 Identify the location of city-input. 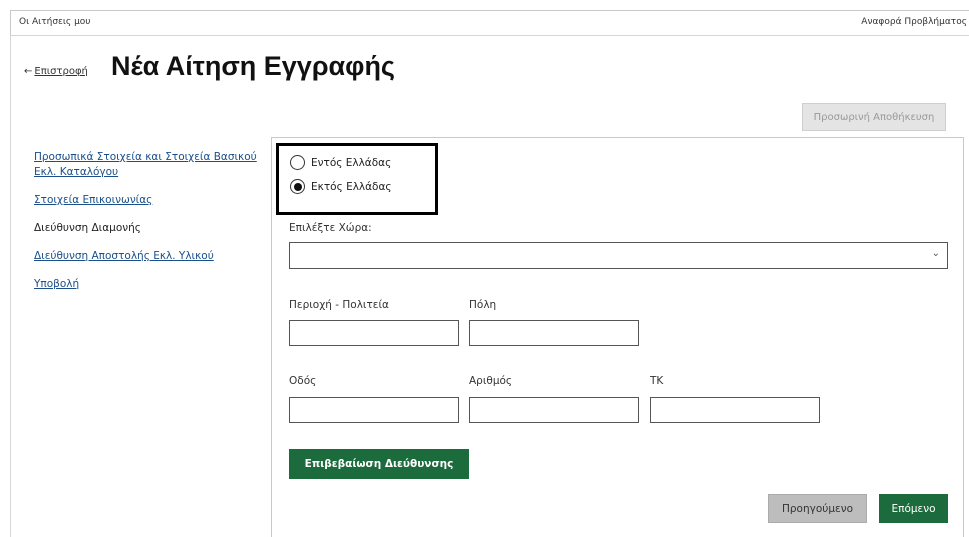
(554, 333).